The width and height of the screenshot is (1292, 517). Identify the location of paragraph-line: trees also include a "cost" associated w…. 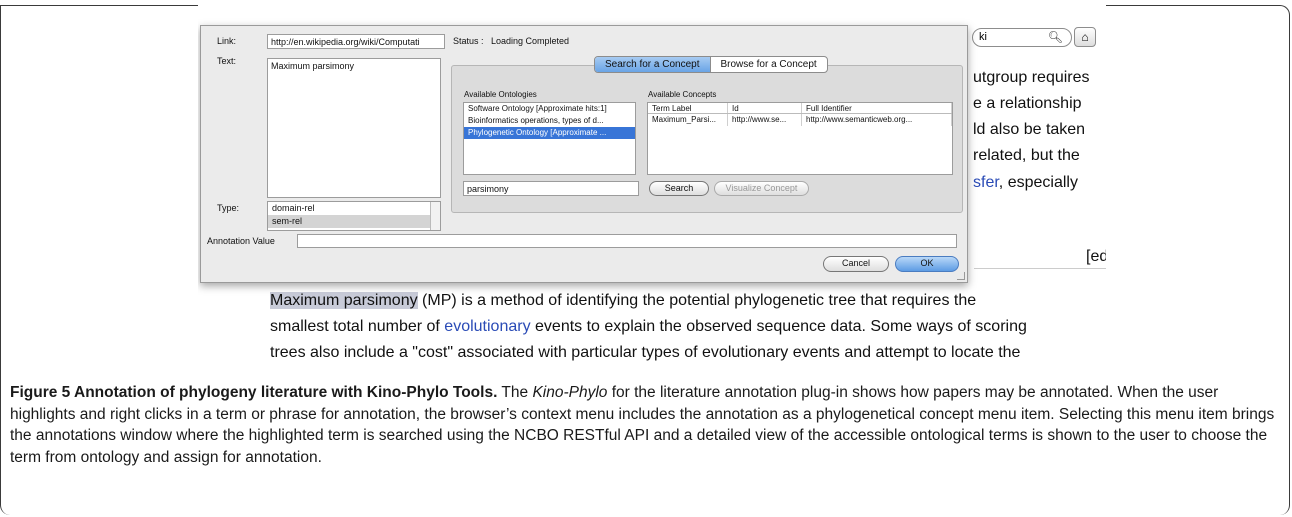
(645, 352).